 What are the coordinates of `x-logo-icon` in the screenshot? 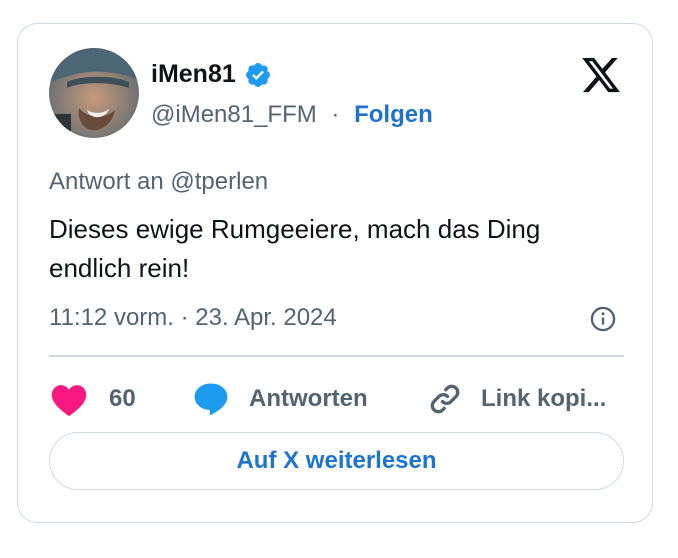 It's located at (601, 75).